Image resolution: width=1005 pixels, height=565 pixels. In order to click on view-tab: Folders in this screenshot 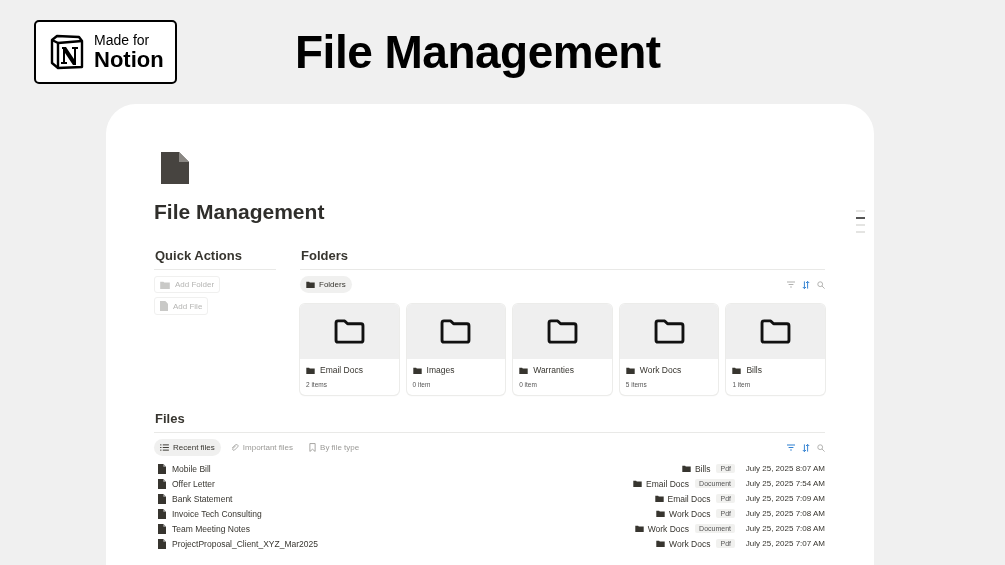, I will do `click(326, 284)`.